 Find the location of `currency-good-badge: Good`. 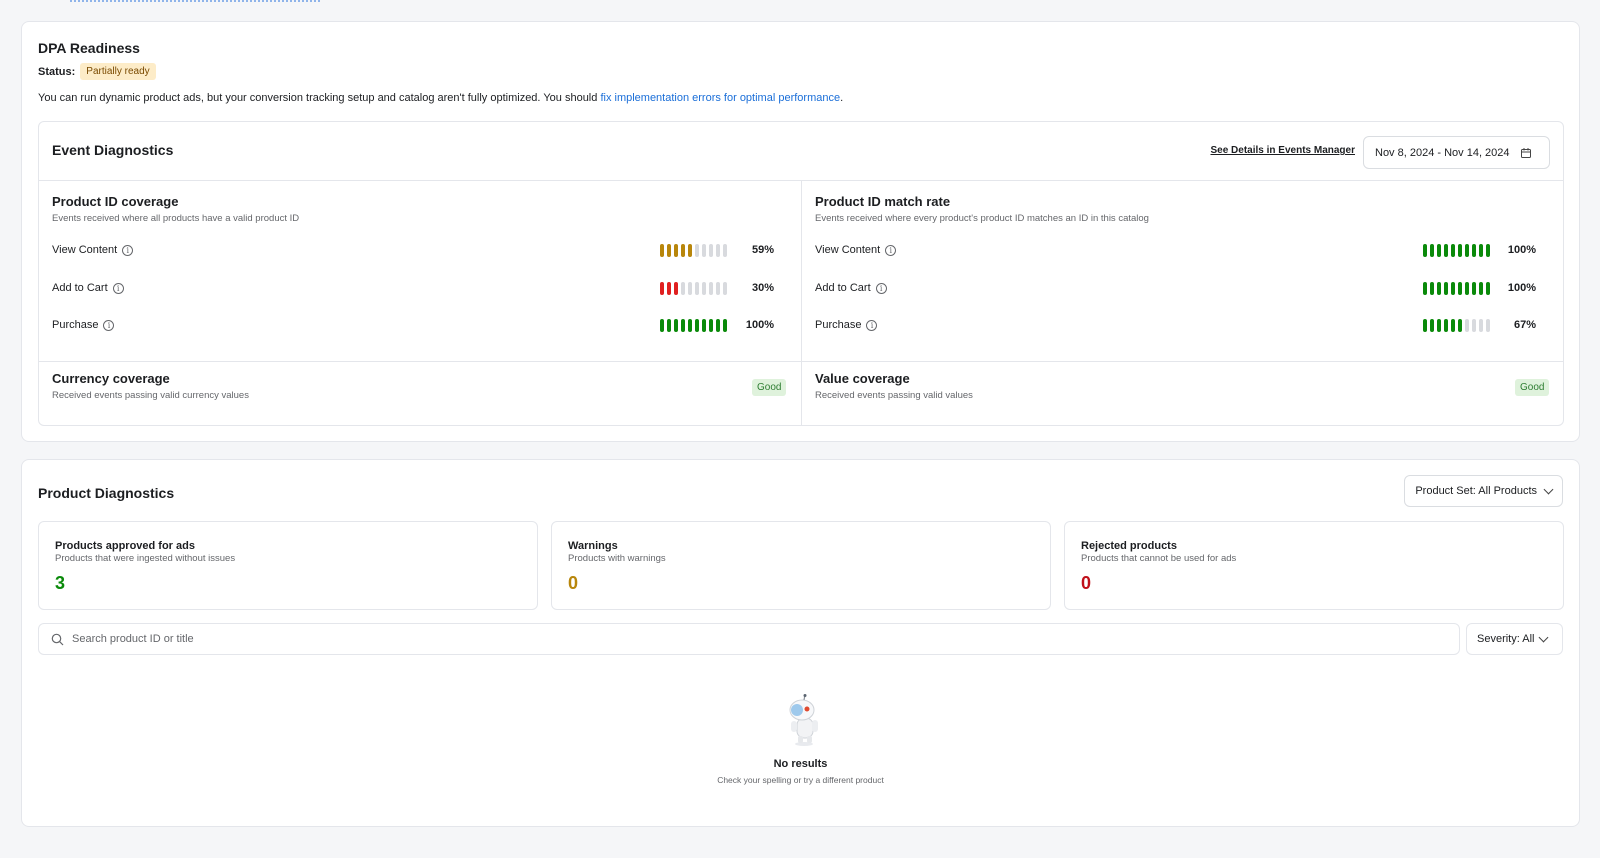

currency-good-badge: Good is located at coordinates (769, 387).